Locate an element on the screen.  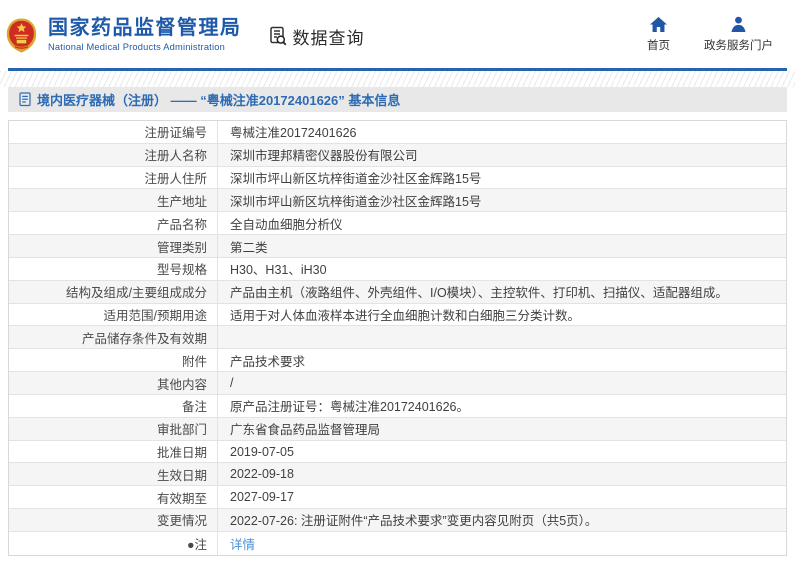
table-row: 注册人住所 深圳市坪山新区坑梓街道金沙社区金辉路15号 is located at coordinates (397, 178).